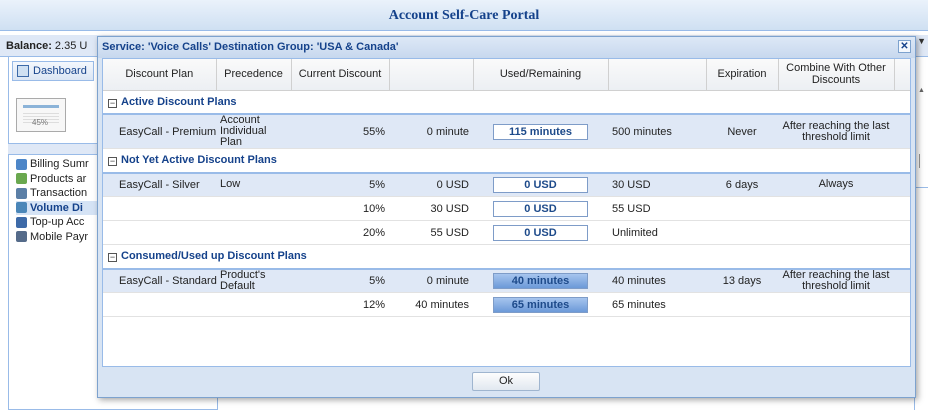 The height and width of the screenshot is (410, 928). Describe the element at coordinates (340, 75) in the screenshot. I see `col-current-discount: Current Discount` at that location.